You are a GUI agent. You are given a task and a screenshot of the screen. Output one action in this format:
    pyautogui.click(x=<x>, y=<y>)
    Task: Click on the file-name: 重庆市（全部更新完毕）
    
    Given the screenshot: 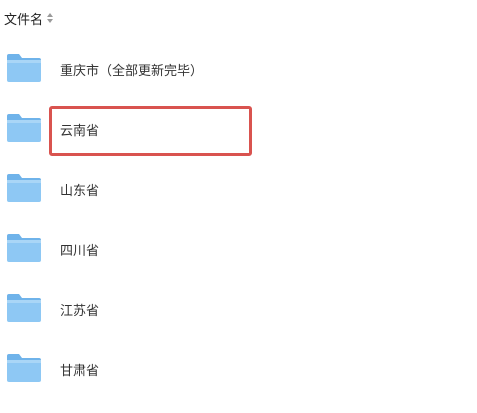 What is the action you would take?
    pyautogui.click(x=132, y=71)
    